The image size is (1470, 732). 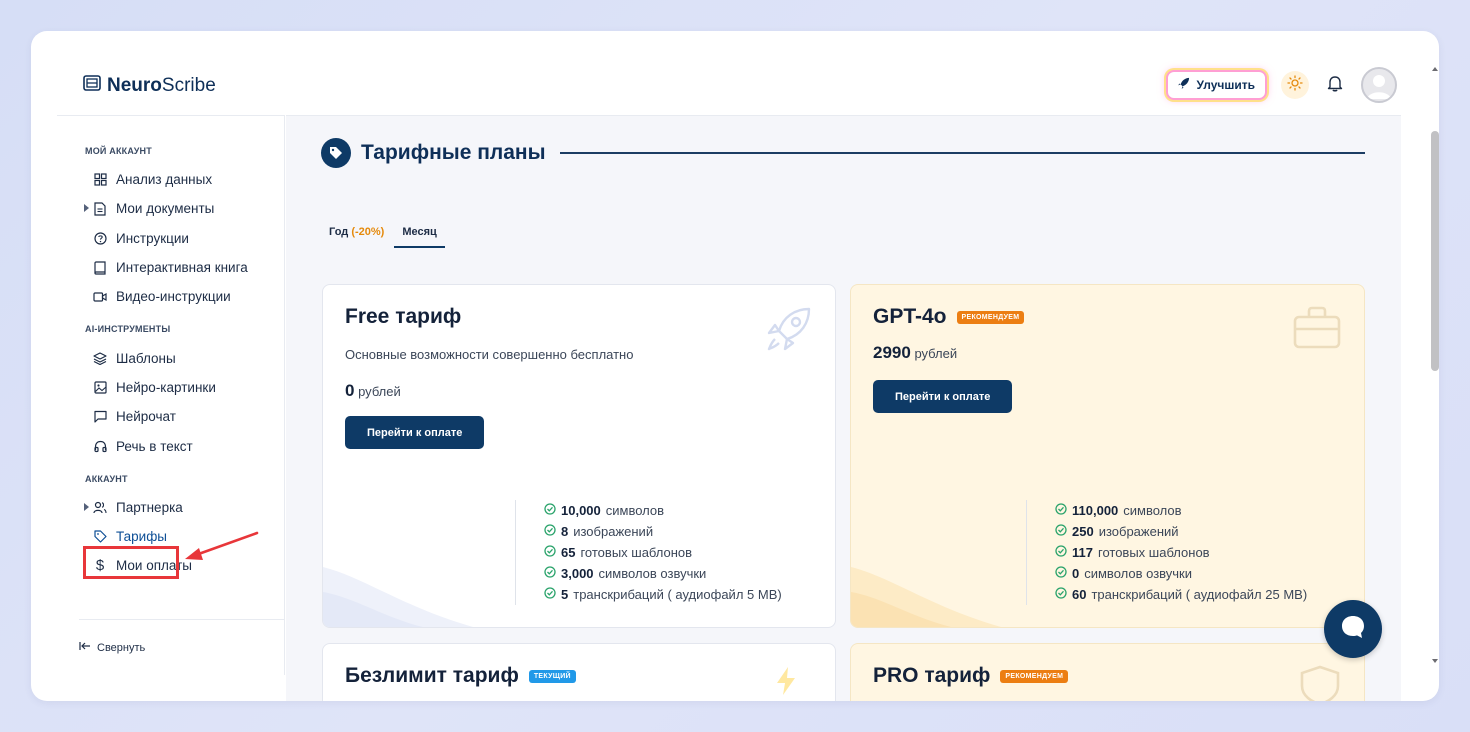 I want to click on sidebar-item-analytics: Анализ данных, so click(x=170, y=179).